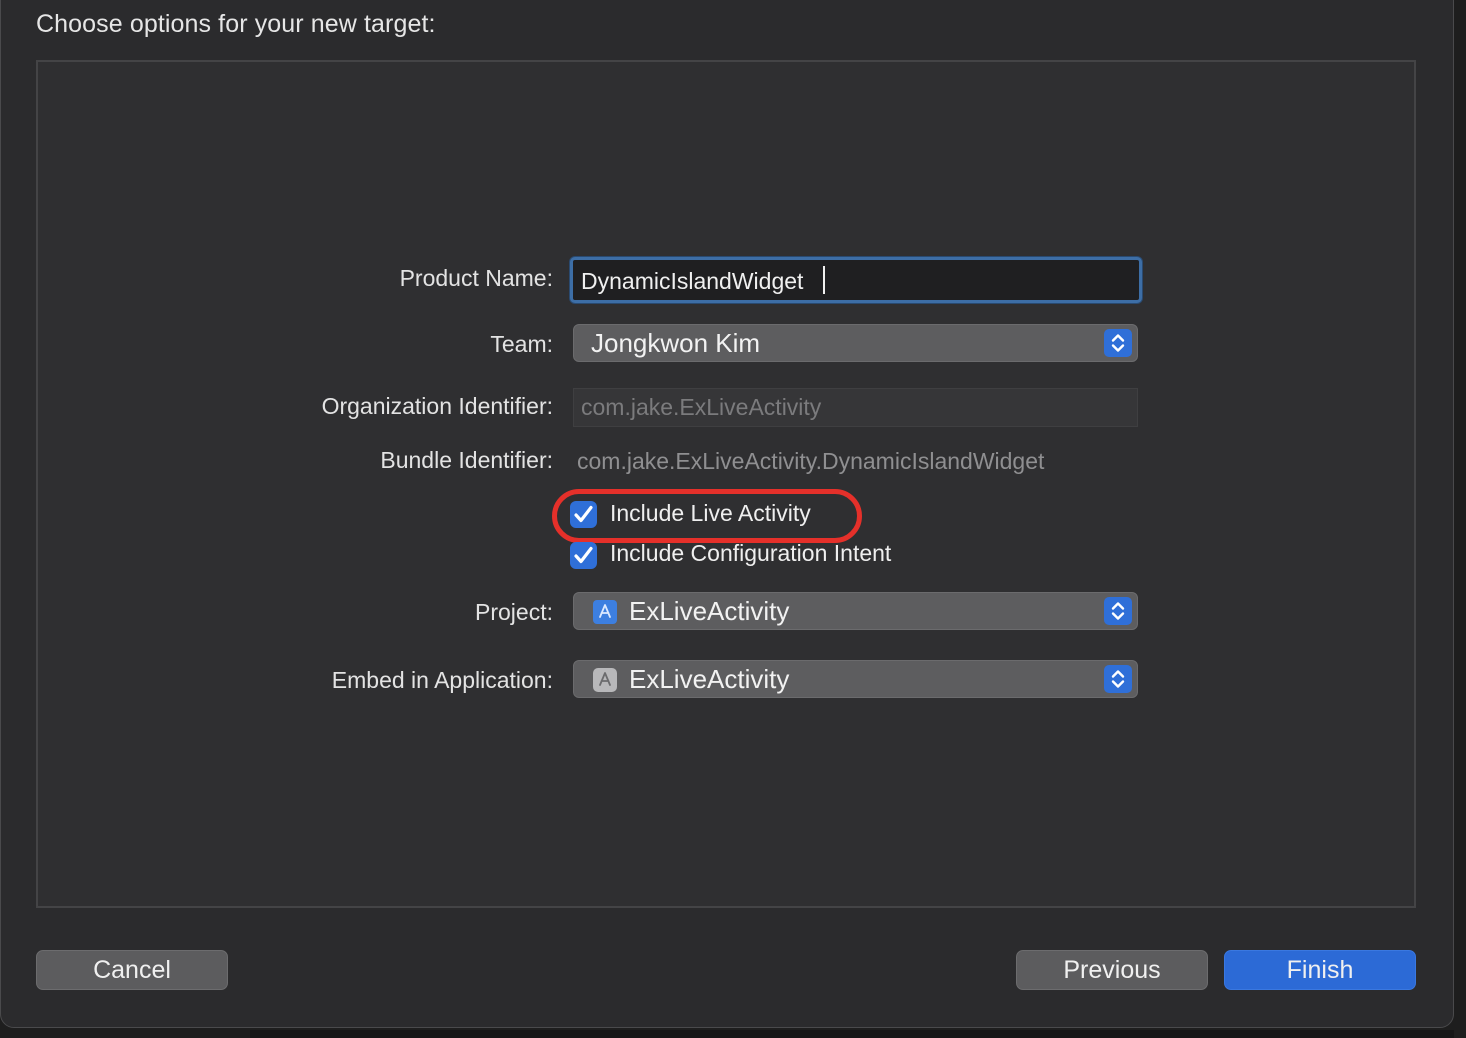  Describe the element at coordinates (437, 406) in the screenshot. I see `organization-identifier-label: Organization Identifier:` at that location.